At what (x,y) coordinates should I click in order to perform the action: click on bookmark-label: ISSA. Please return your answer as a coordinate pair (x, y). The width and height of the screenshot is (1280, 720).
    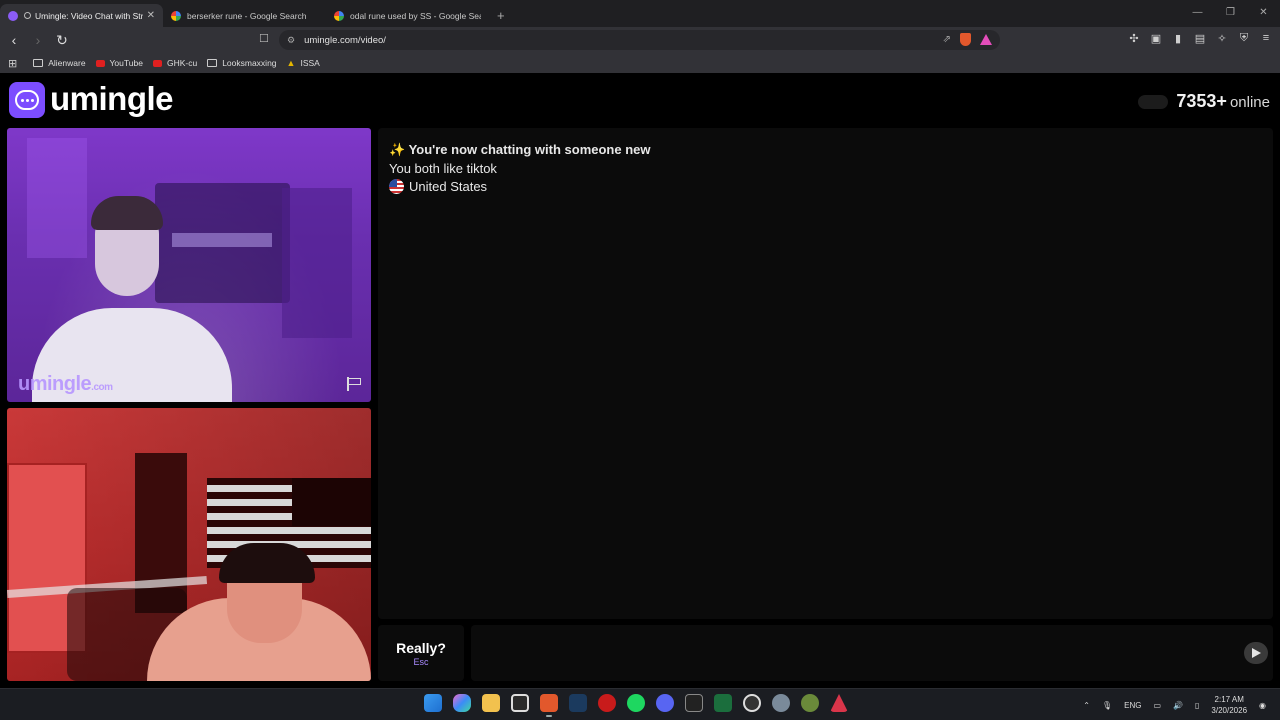
    Looking at the image, I should click on (310, 63).